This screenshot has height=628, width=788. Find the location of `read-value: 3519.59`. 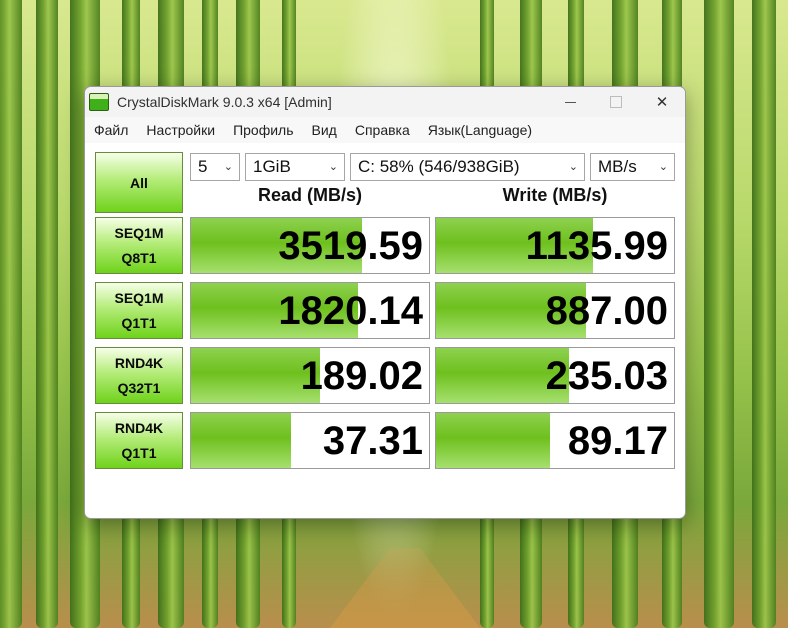

read-value: 3519.59 is located at coordinates (350, 246).